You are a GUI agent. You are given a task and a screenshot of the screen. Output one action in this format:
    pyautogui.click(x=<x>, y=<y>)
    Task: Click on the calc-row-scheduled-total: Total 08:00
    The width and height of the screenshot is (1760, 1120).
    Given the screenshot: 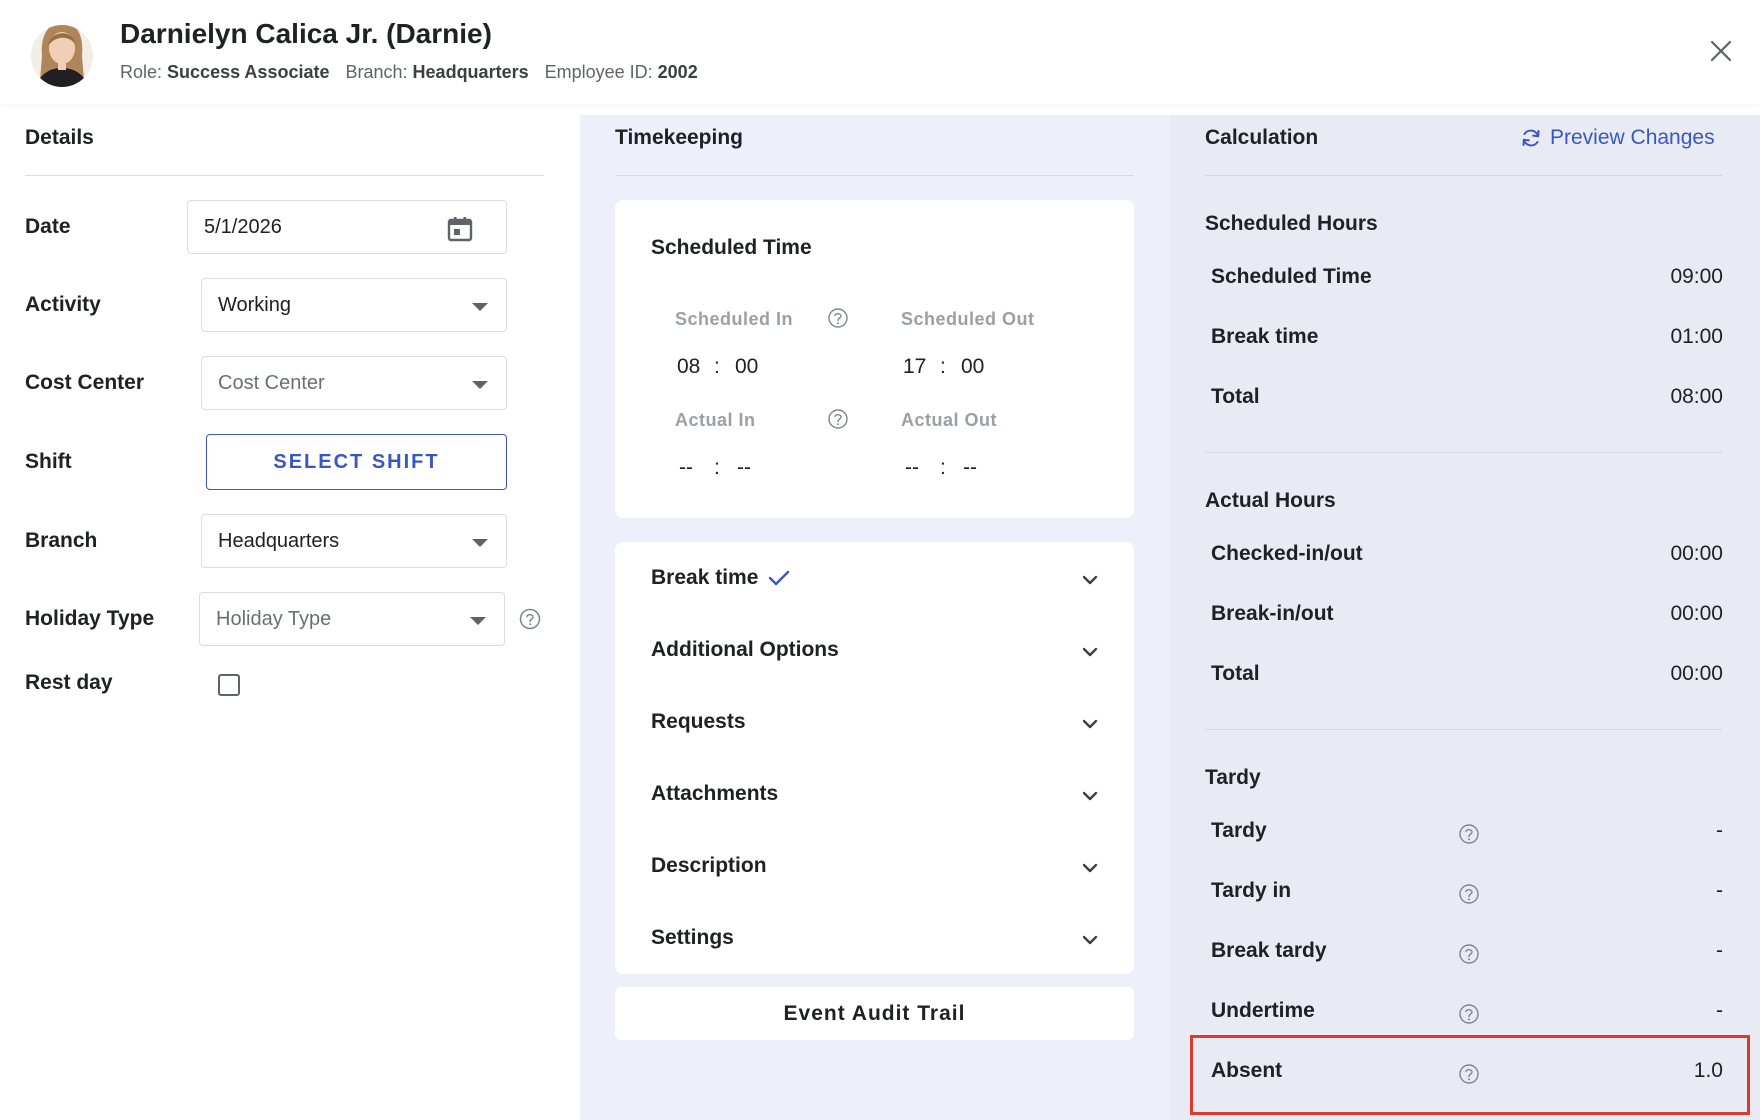 What is the action you would take?
    pyautogui.click(x=1467, y=396)
    